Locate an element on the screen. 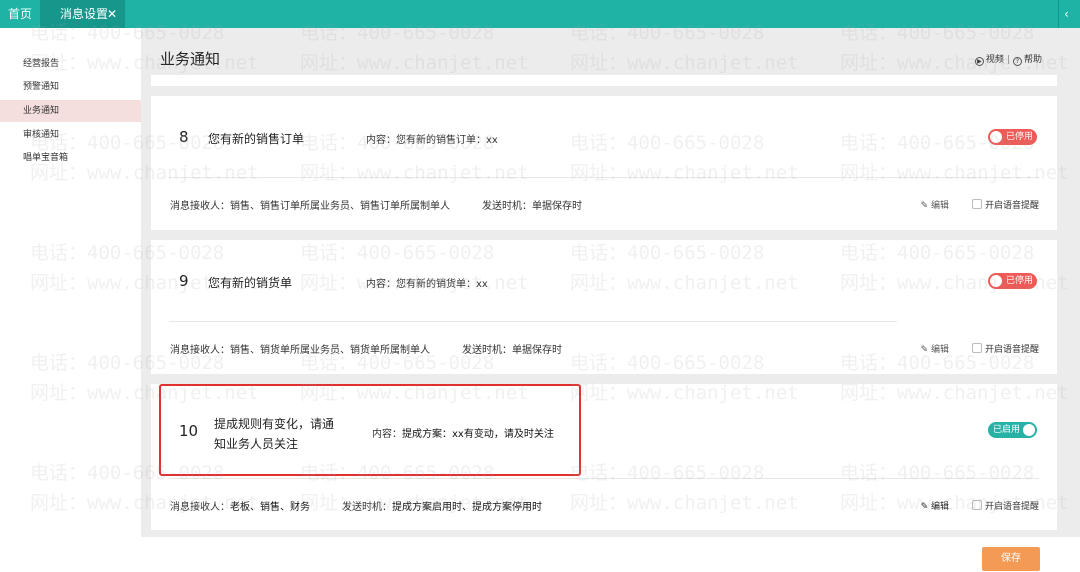 This screenshot has height=572, width=1080. card-meta: 消息接收人：销售、销售订单所属业务员、销售订单所属制单人 发送时机：单据保存时 is located at coordinates (376, 204).